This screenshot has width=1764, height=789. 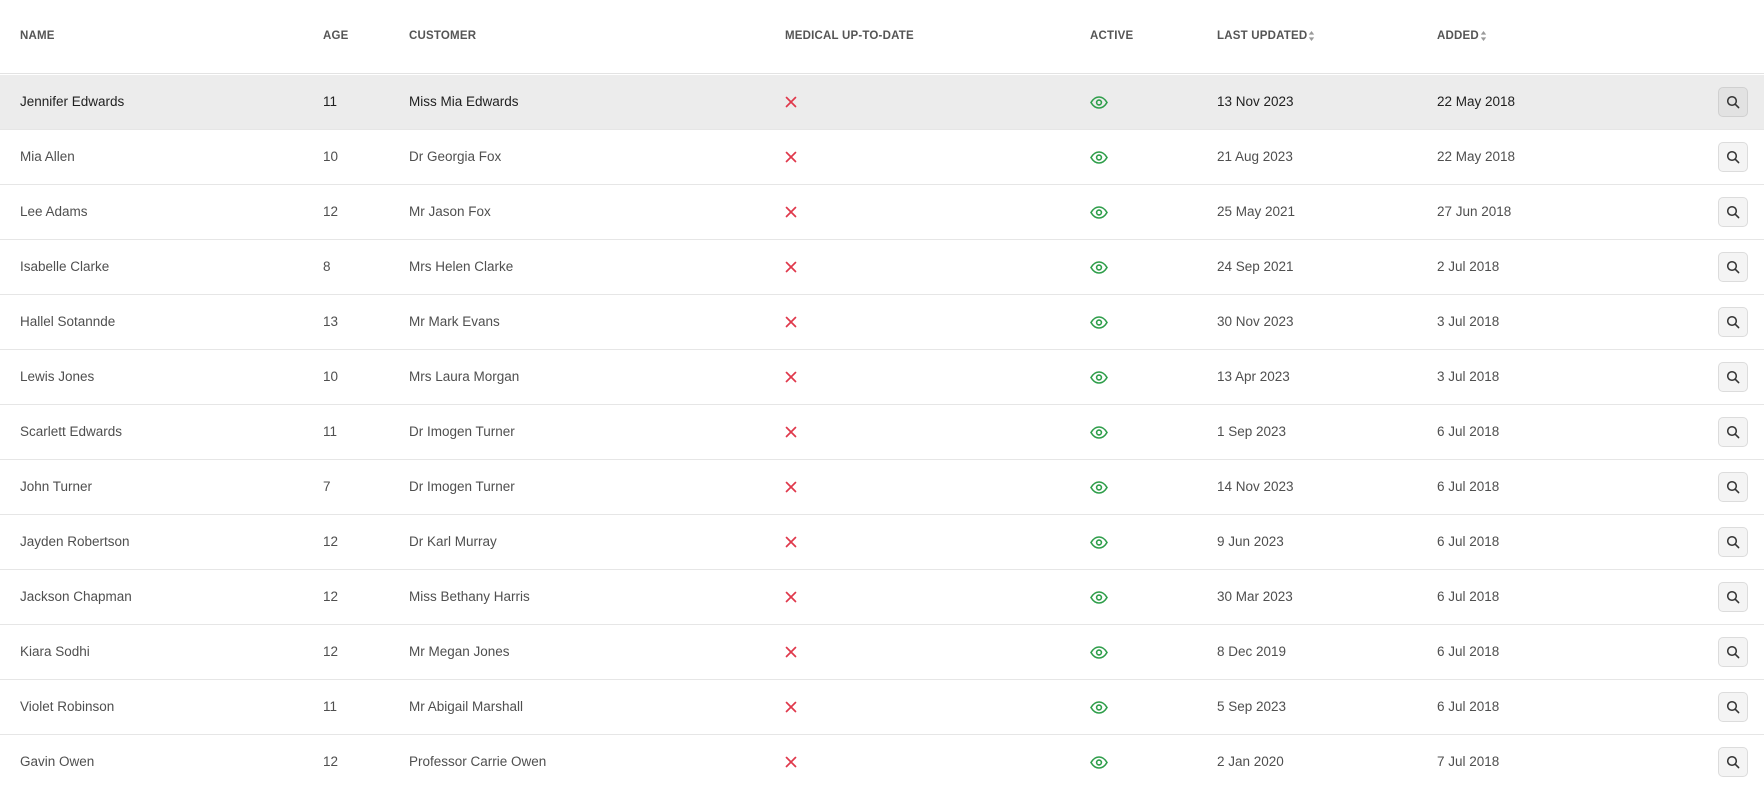 What do you see at coordinates (327, 266) in the screenshot?
I see `child-age: 8` at bounding box center [327, 266].